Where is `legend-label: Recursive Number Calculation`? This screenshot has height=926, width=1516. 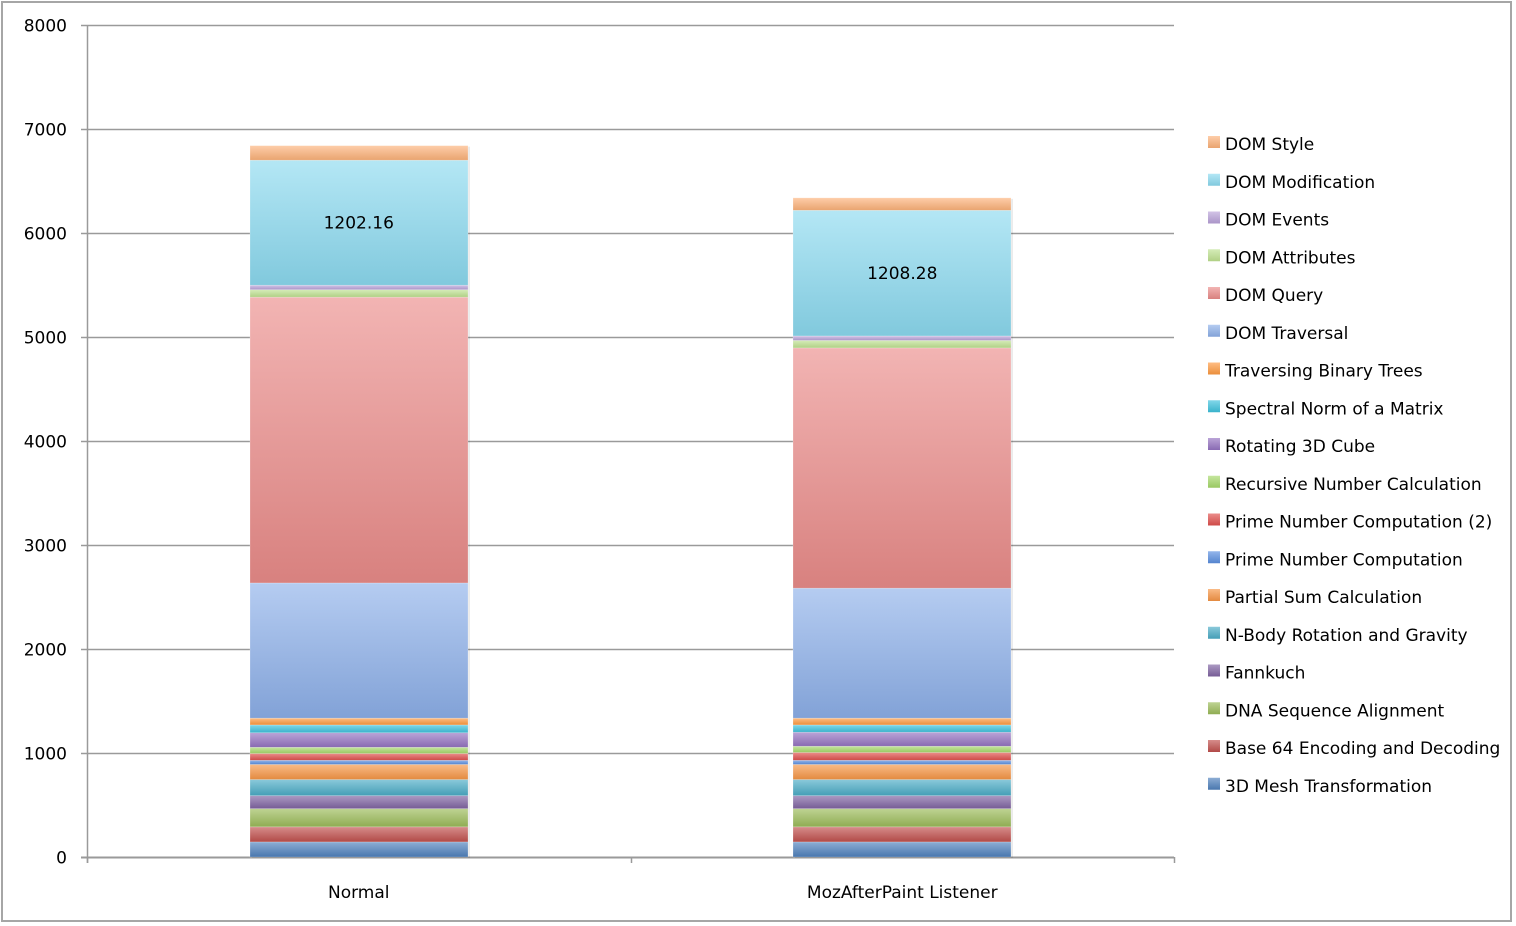
legend-label: Recursive Number Calculation is located at coordinates (1353, 485).